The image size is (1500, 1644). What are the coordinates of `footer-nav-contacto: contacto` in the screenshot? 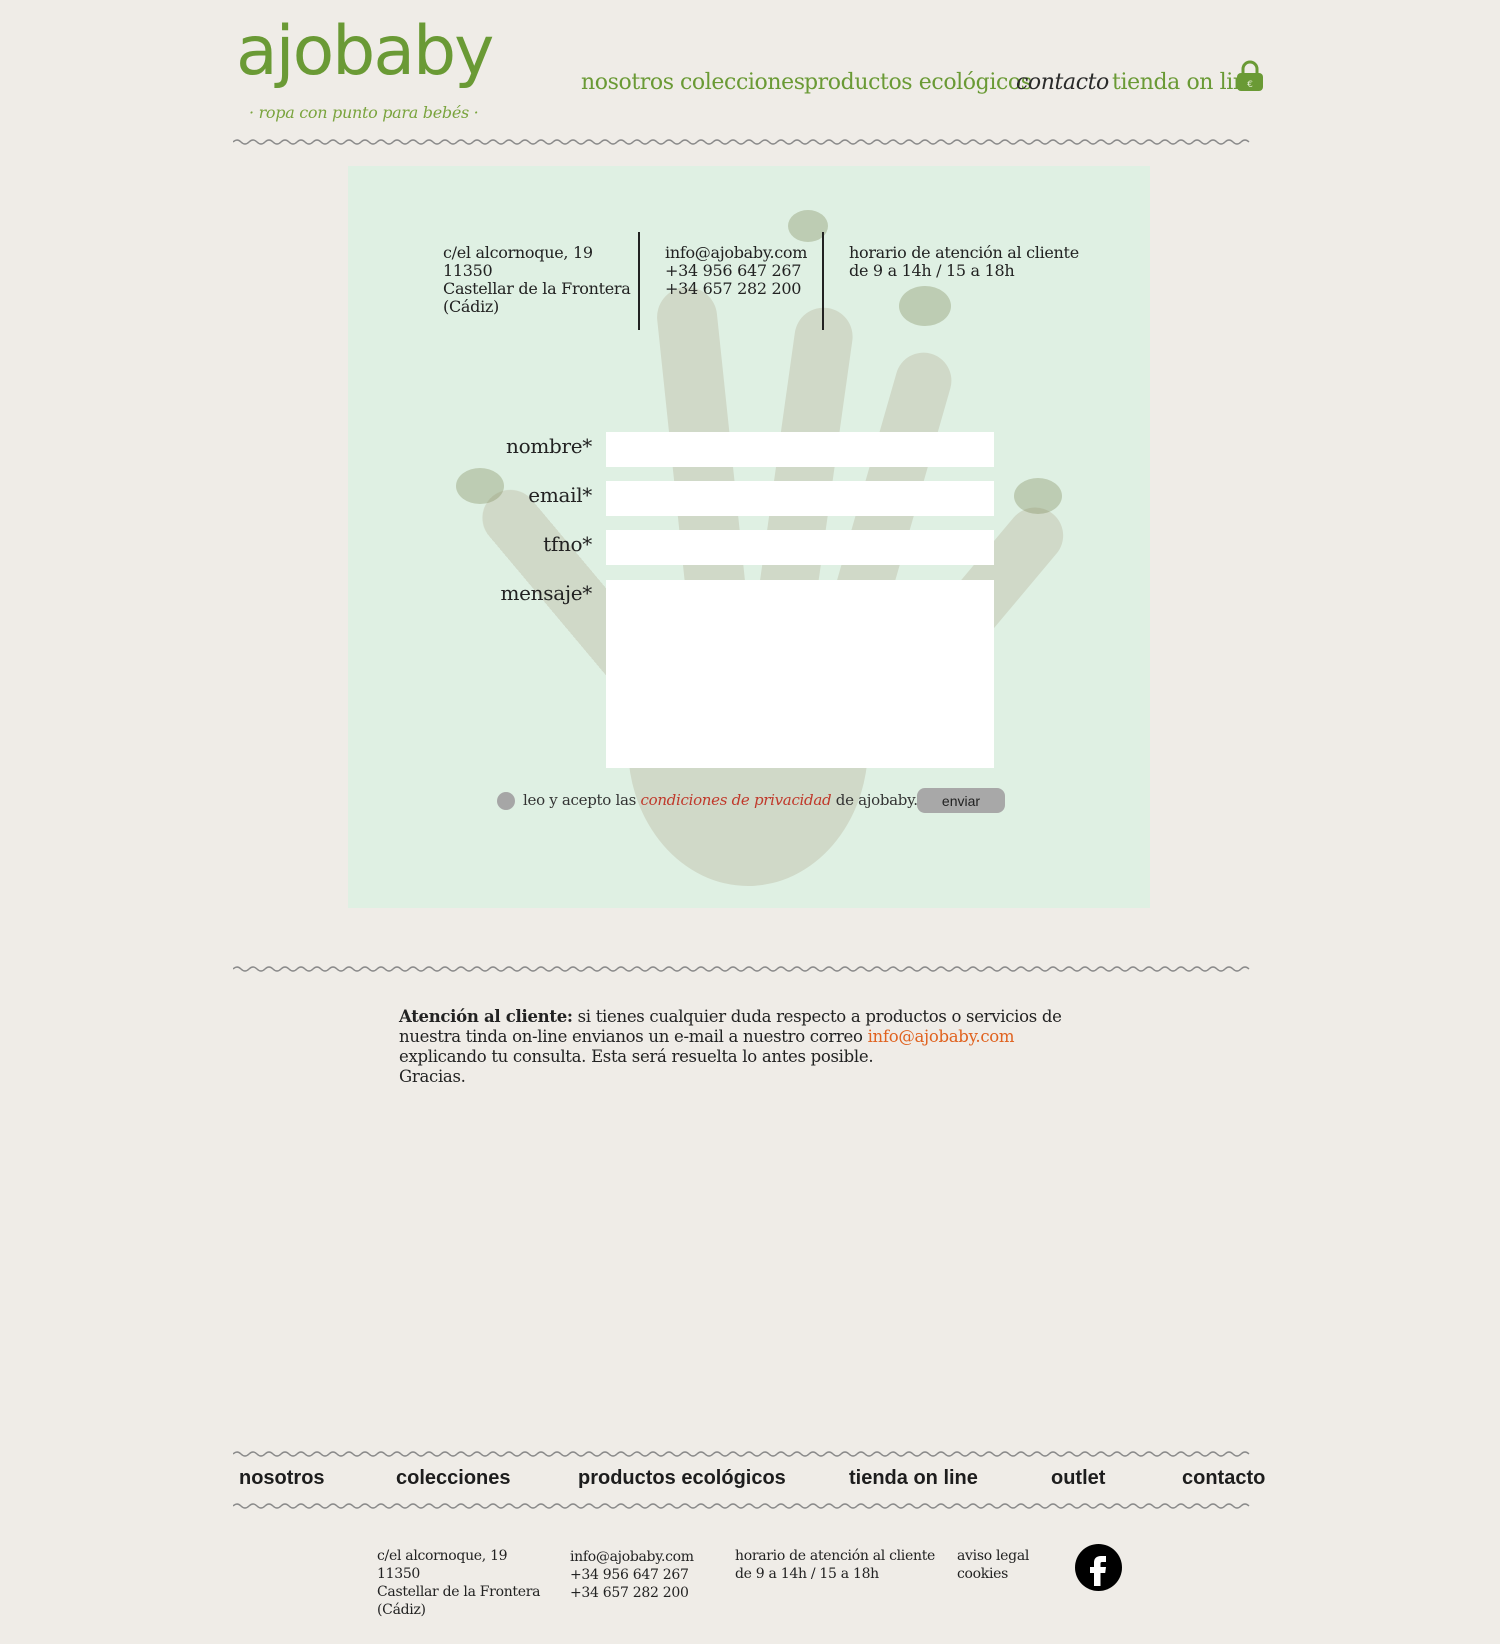 It's located at (1223, 1478).